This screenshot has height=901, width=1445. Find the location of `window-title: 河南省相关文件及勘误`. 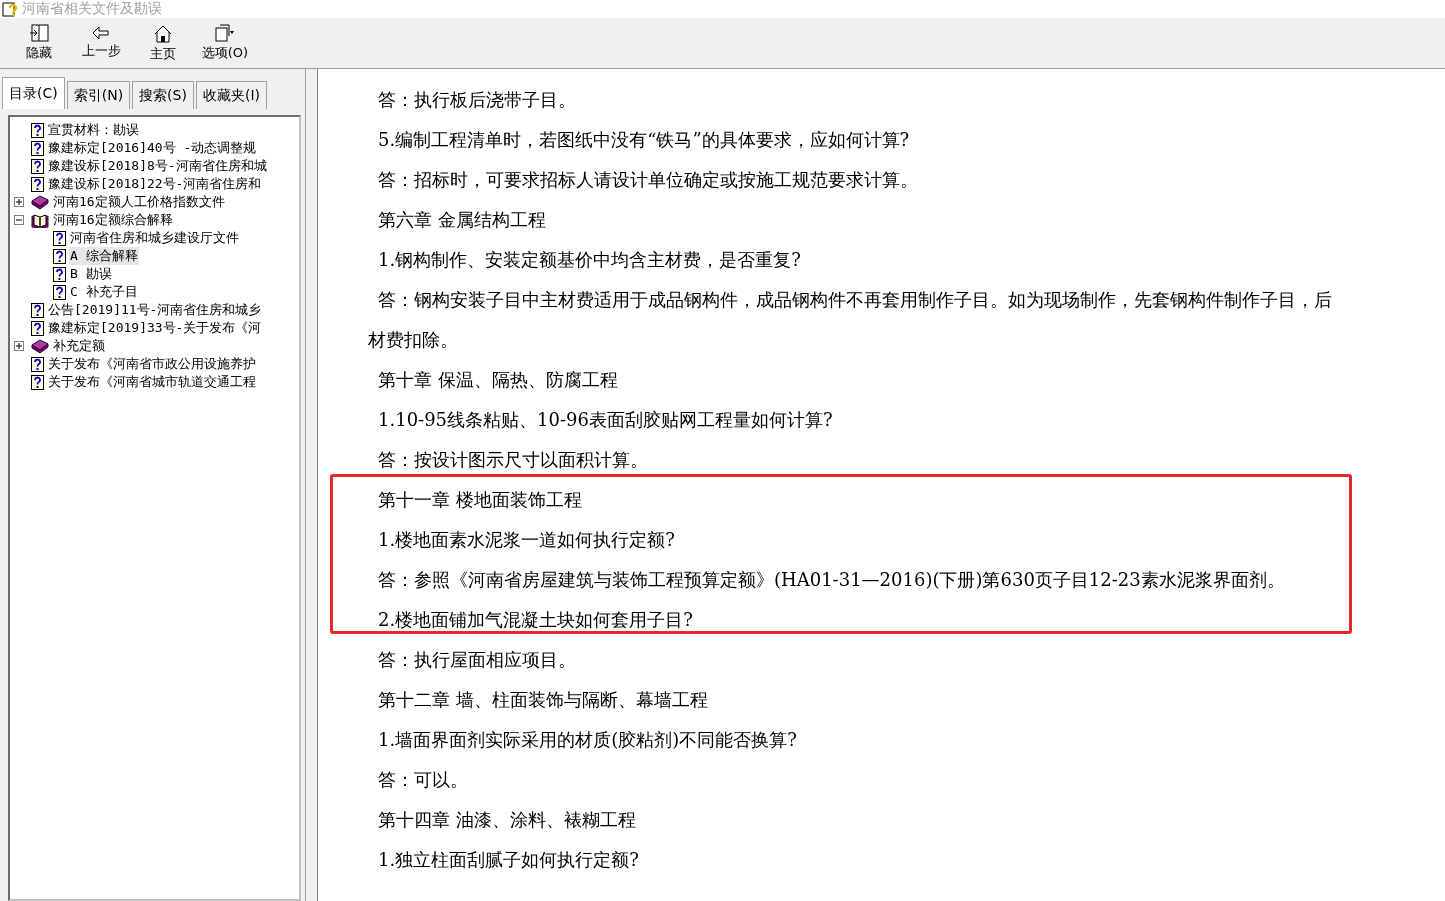

window-title: 河南省相关文件及勘误 is located at coordinates (92, 9).